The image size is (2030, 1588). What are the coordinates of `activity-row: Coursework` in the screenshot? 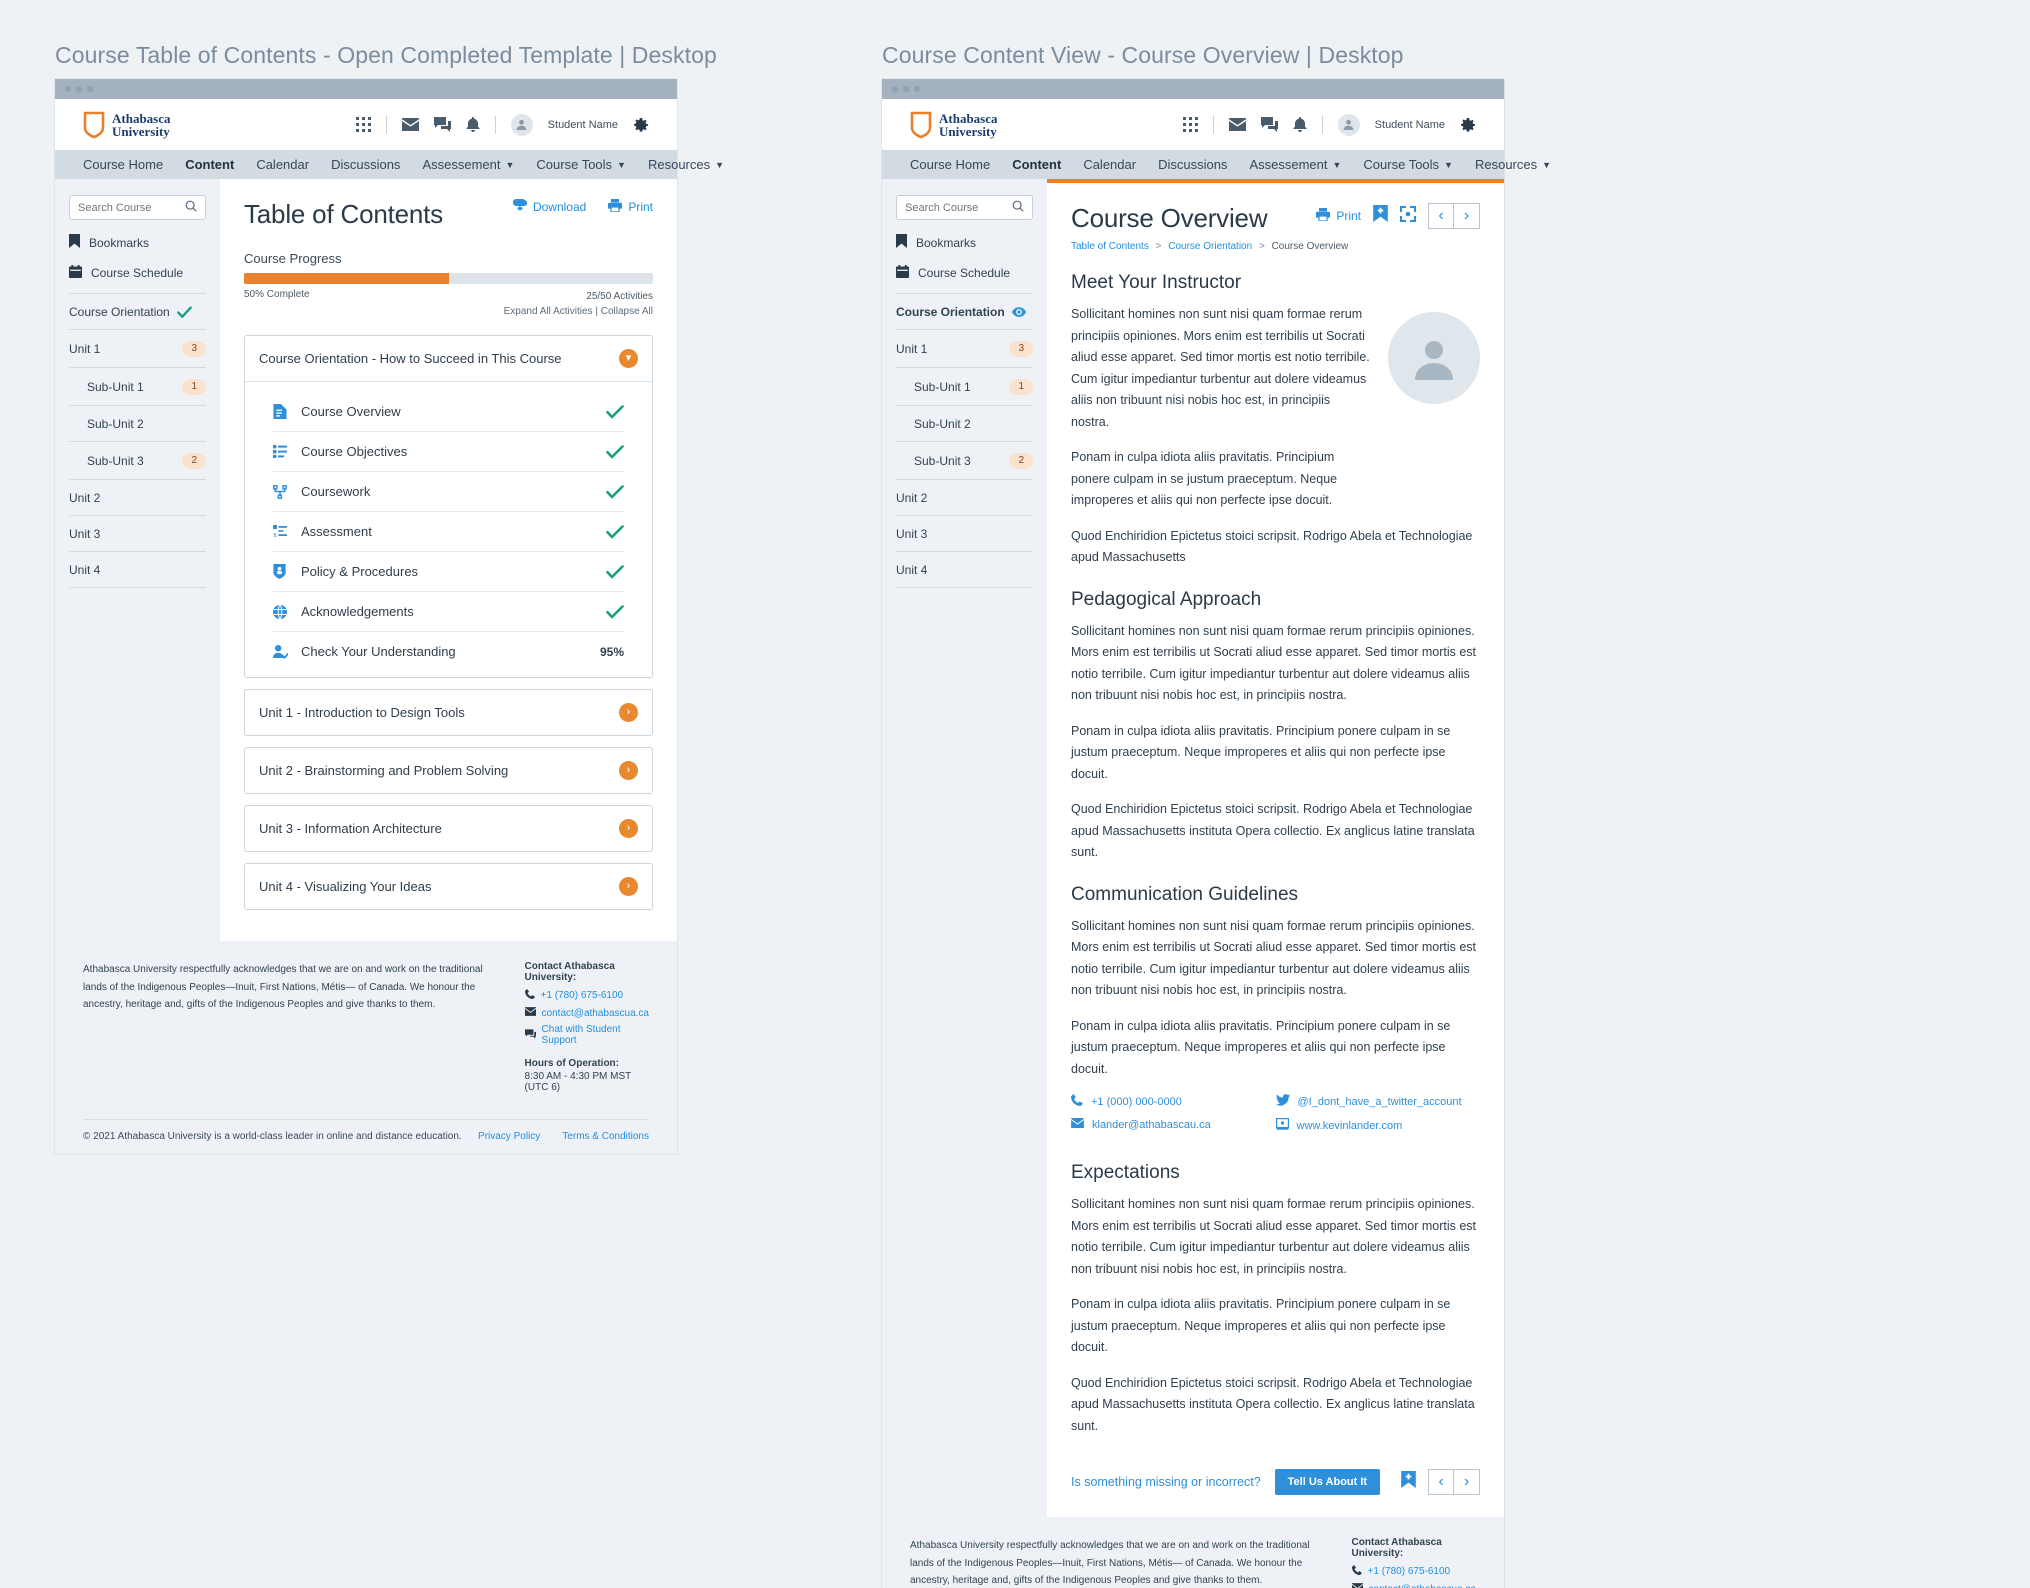 It's located at (448, 492).